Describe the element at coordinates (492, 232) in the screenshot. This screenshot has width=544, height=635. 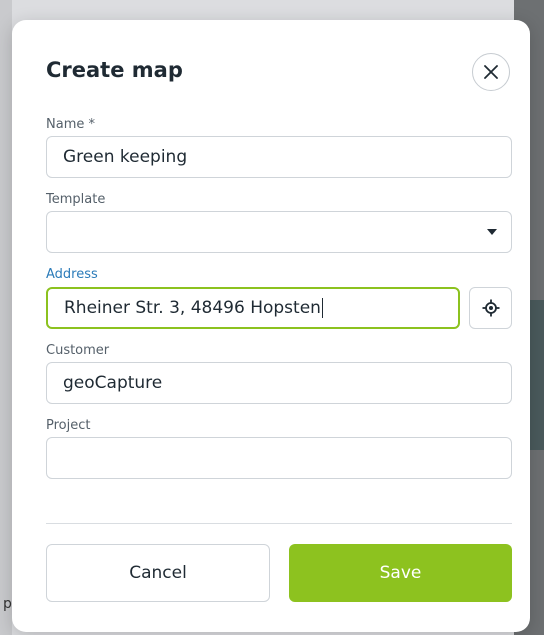
I see `chevron-down-icon` at that location.